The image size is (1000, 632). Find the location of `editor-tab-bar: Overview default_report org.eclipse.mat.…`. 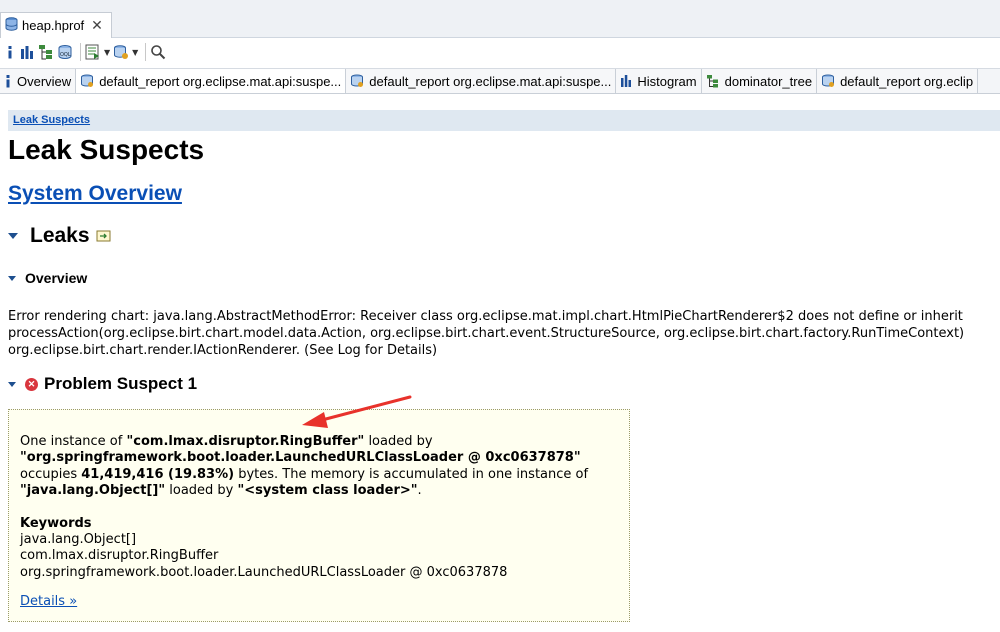

editor-tab-bar: Overview default_report org.eclipse.mat.… is located at coordinates (500, 81).